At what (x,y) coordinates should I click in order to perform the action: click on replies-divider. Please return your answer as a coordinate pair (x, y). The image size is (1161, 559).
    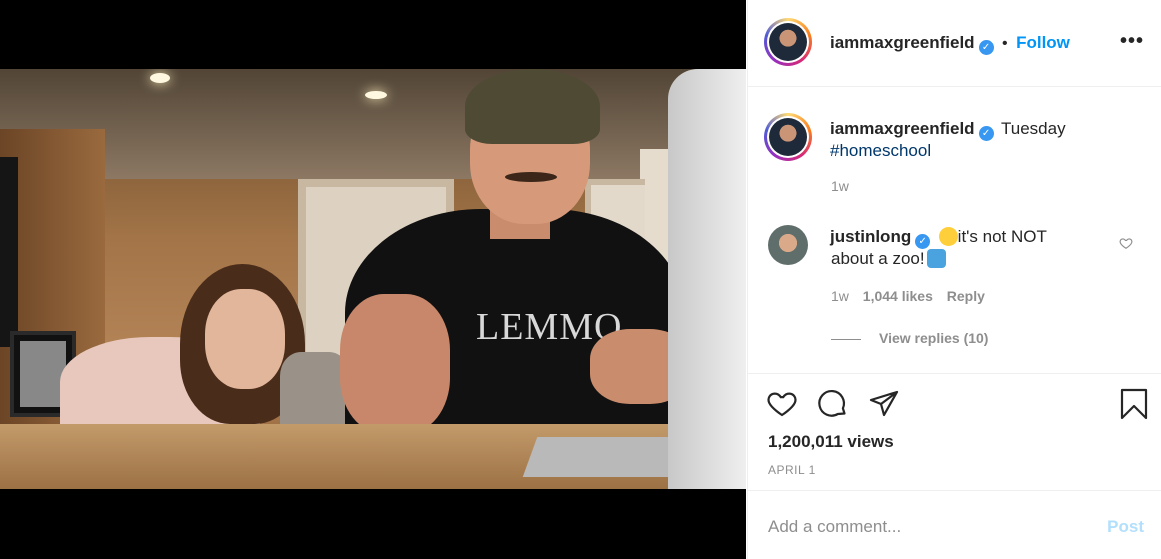
    Looking at the image, I should click on (846, 339).